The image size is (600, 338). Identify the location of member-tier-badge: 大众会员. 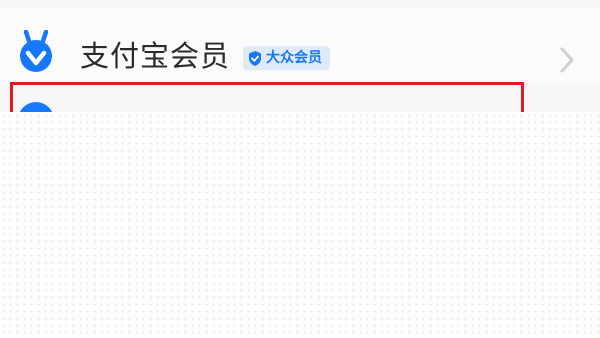
(286, 58).